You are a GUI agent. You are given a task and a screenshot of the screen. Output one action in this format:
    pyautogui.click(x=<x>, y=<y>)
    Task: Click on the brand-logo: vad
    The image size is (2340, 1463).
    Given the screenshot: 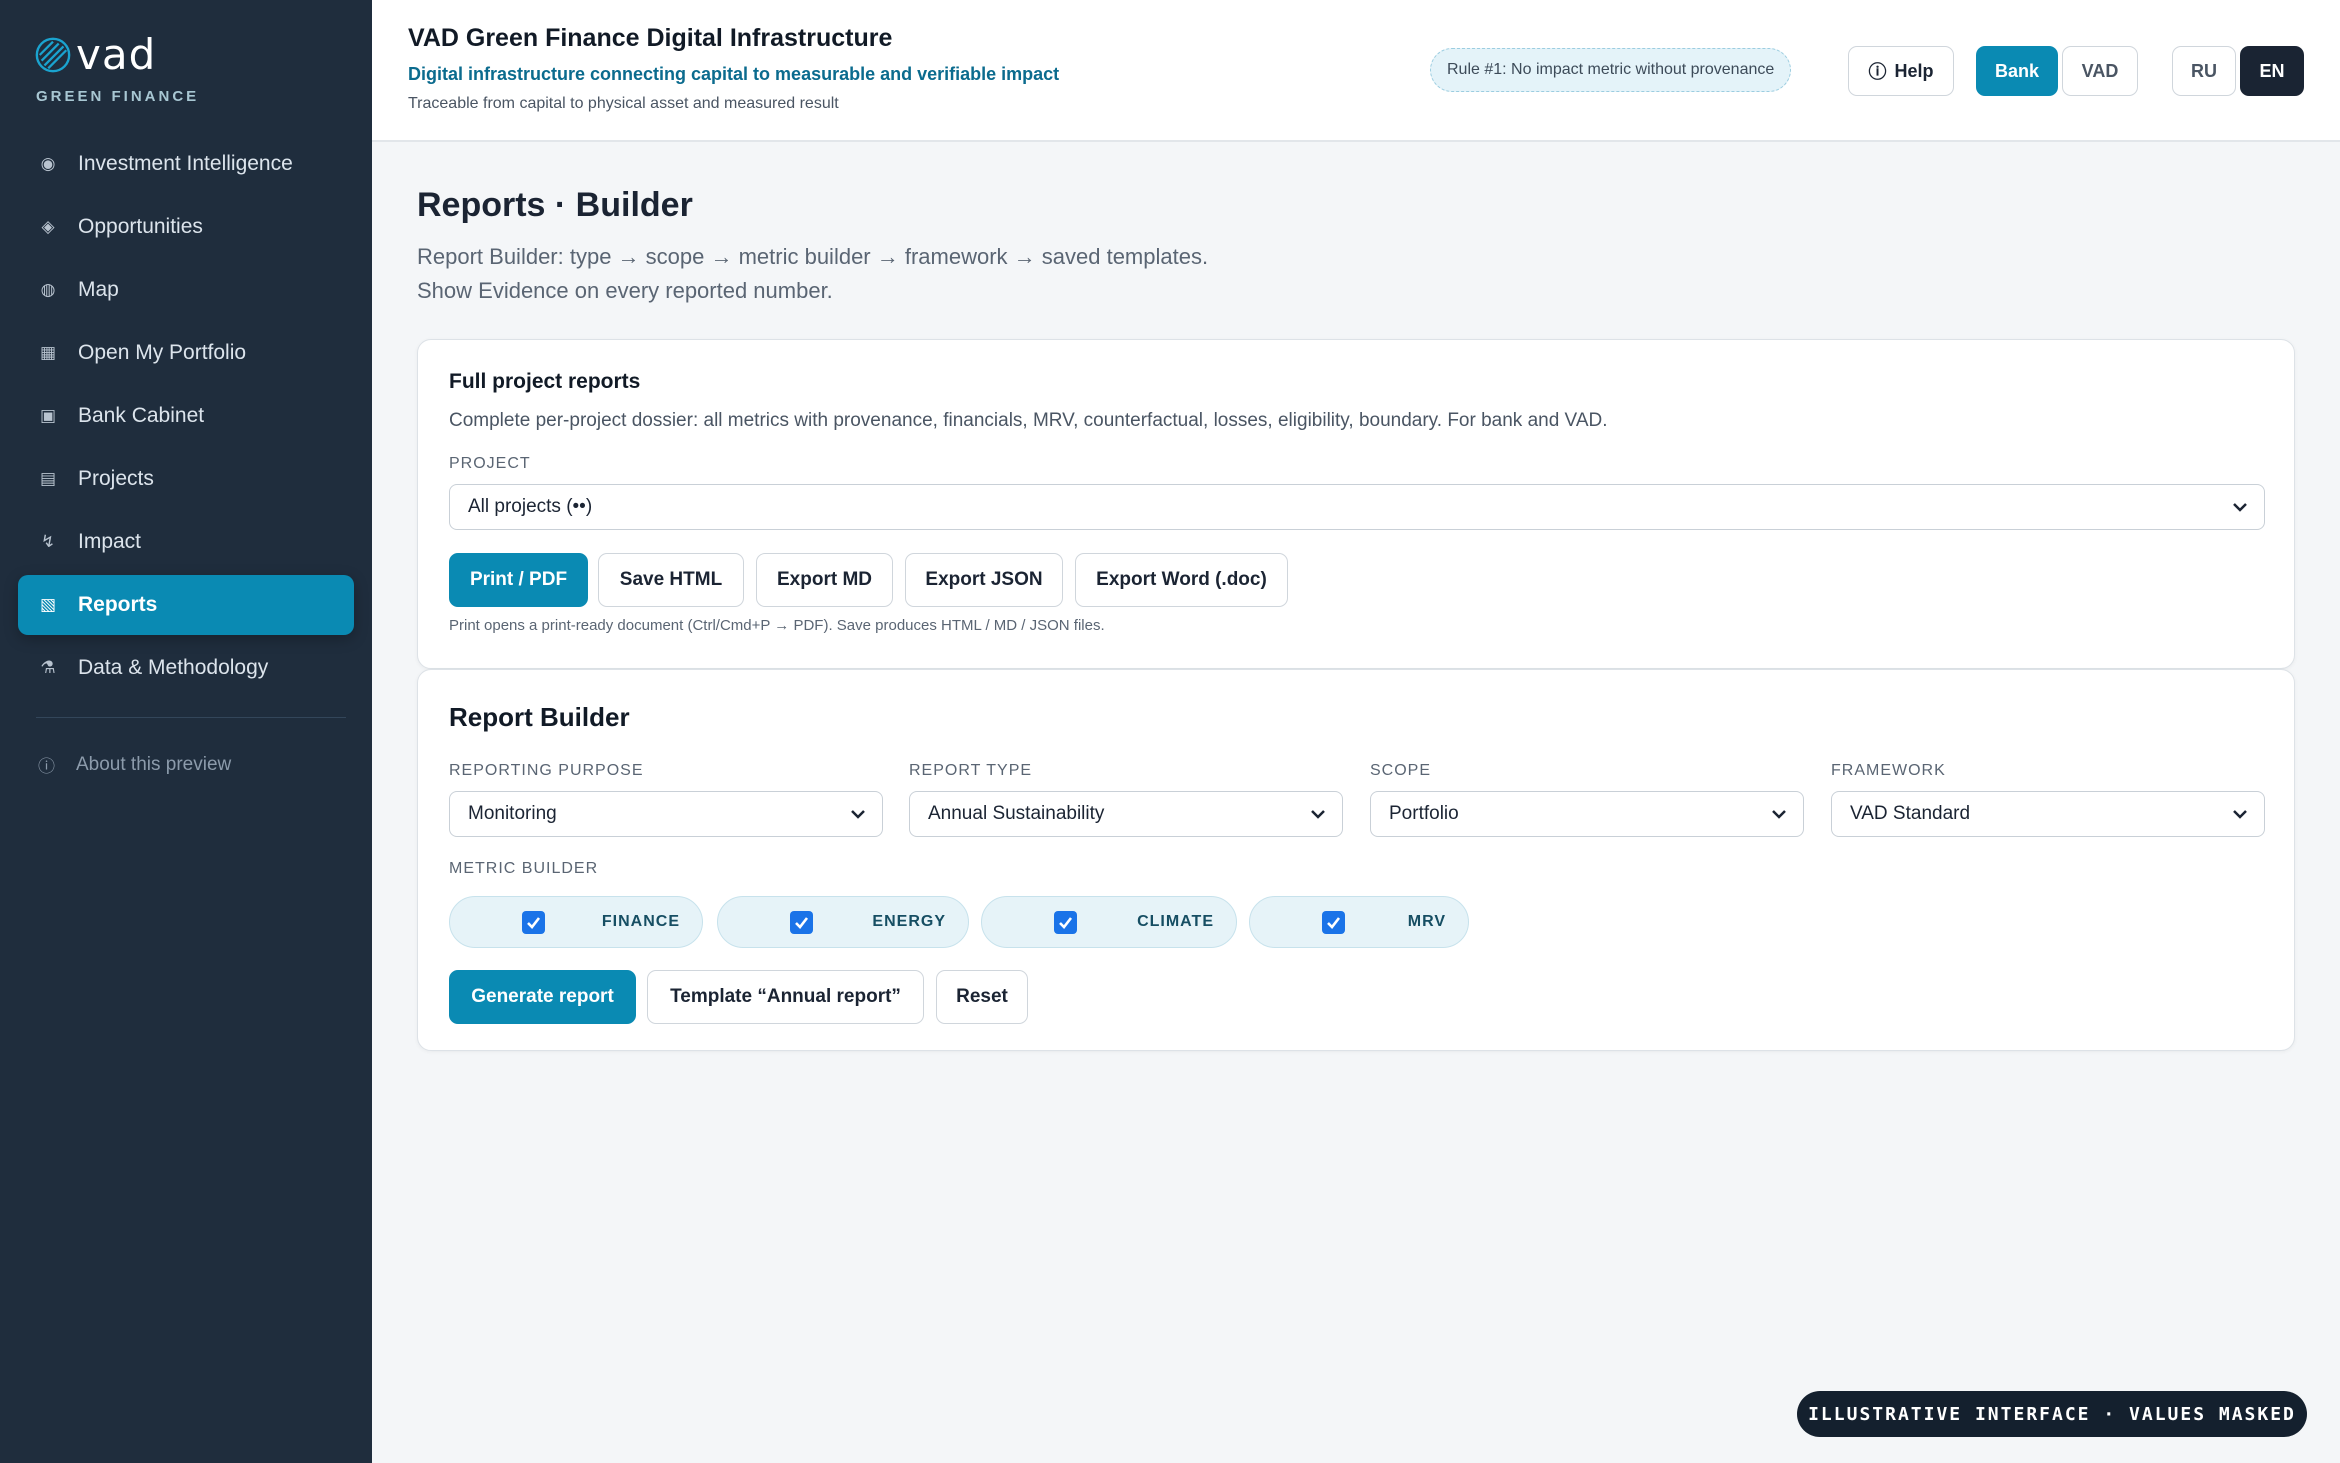 What is the action you would take?
    pyautogui.click(x=95, y=54)
    